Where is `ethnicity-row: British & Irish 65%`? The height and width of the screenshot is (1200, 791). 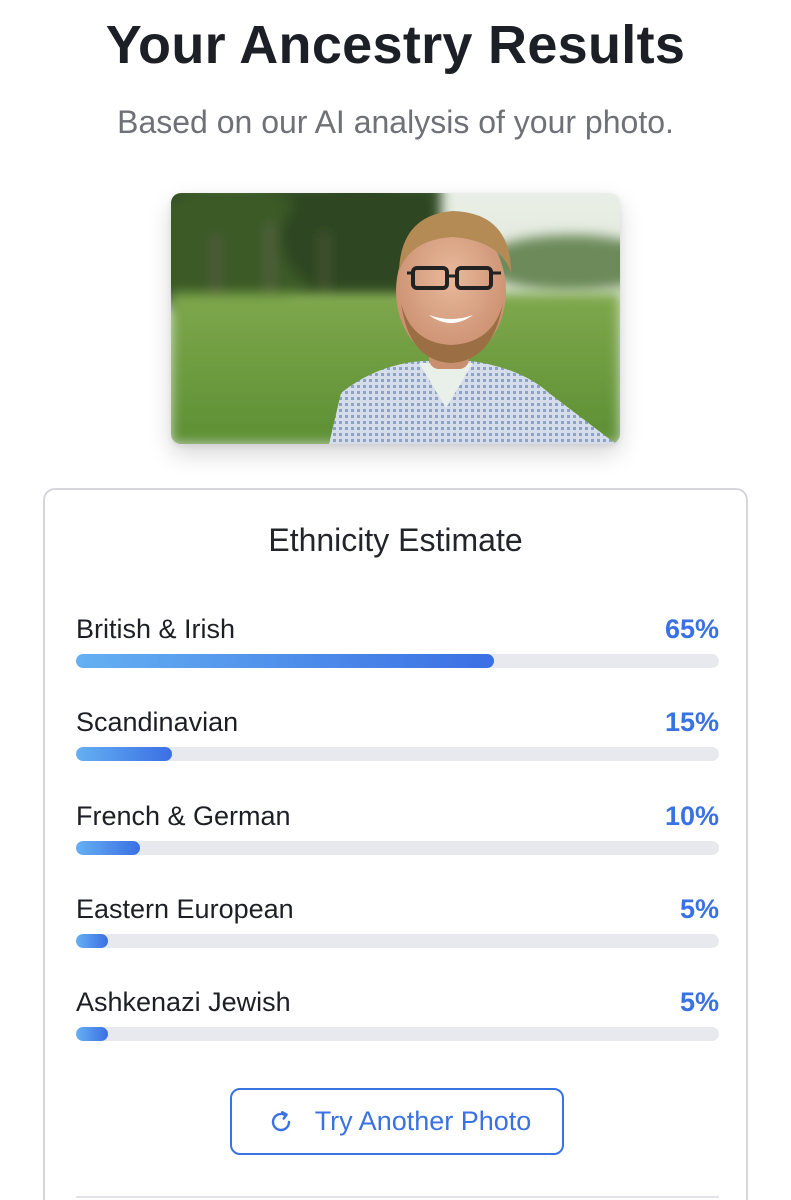 ethnicity-row: British & Irish 65% is located at coordinates (397, 649).